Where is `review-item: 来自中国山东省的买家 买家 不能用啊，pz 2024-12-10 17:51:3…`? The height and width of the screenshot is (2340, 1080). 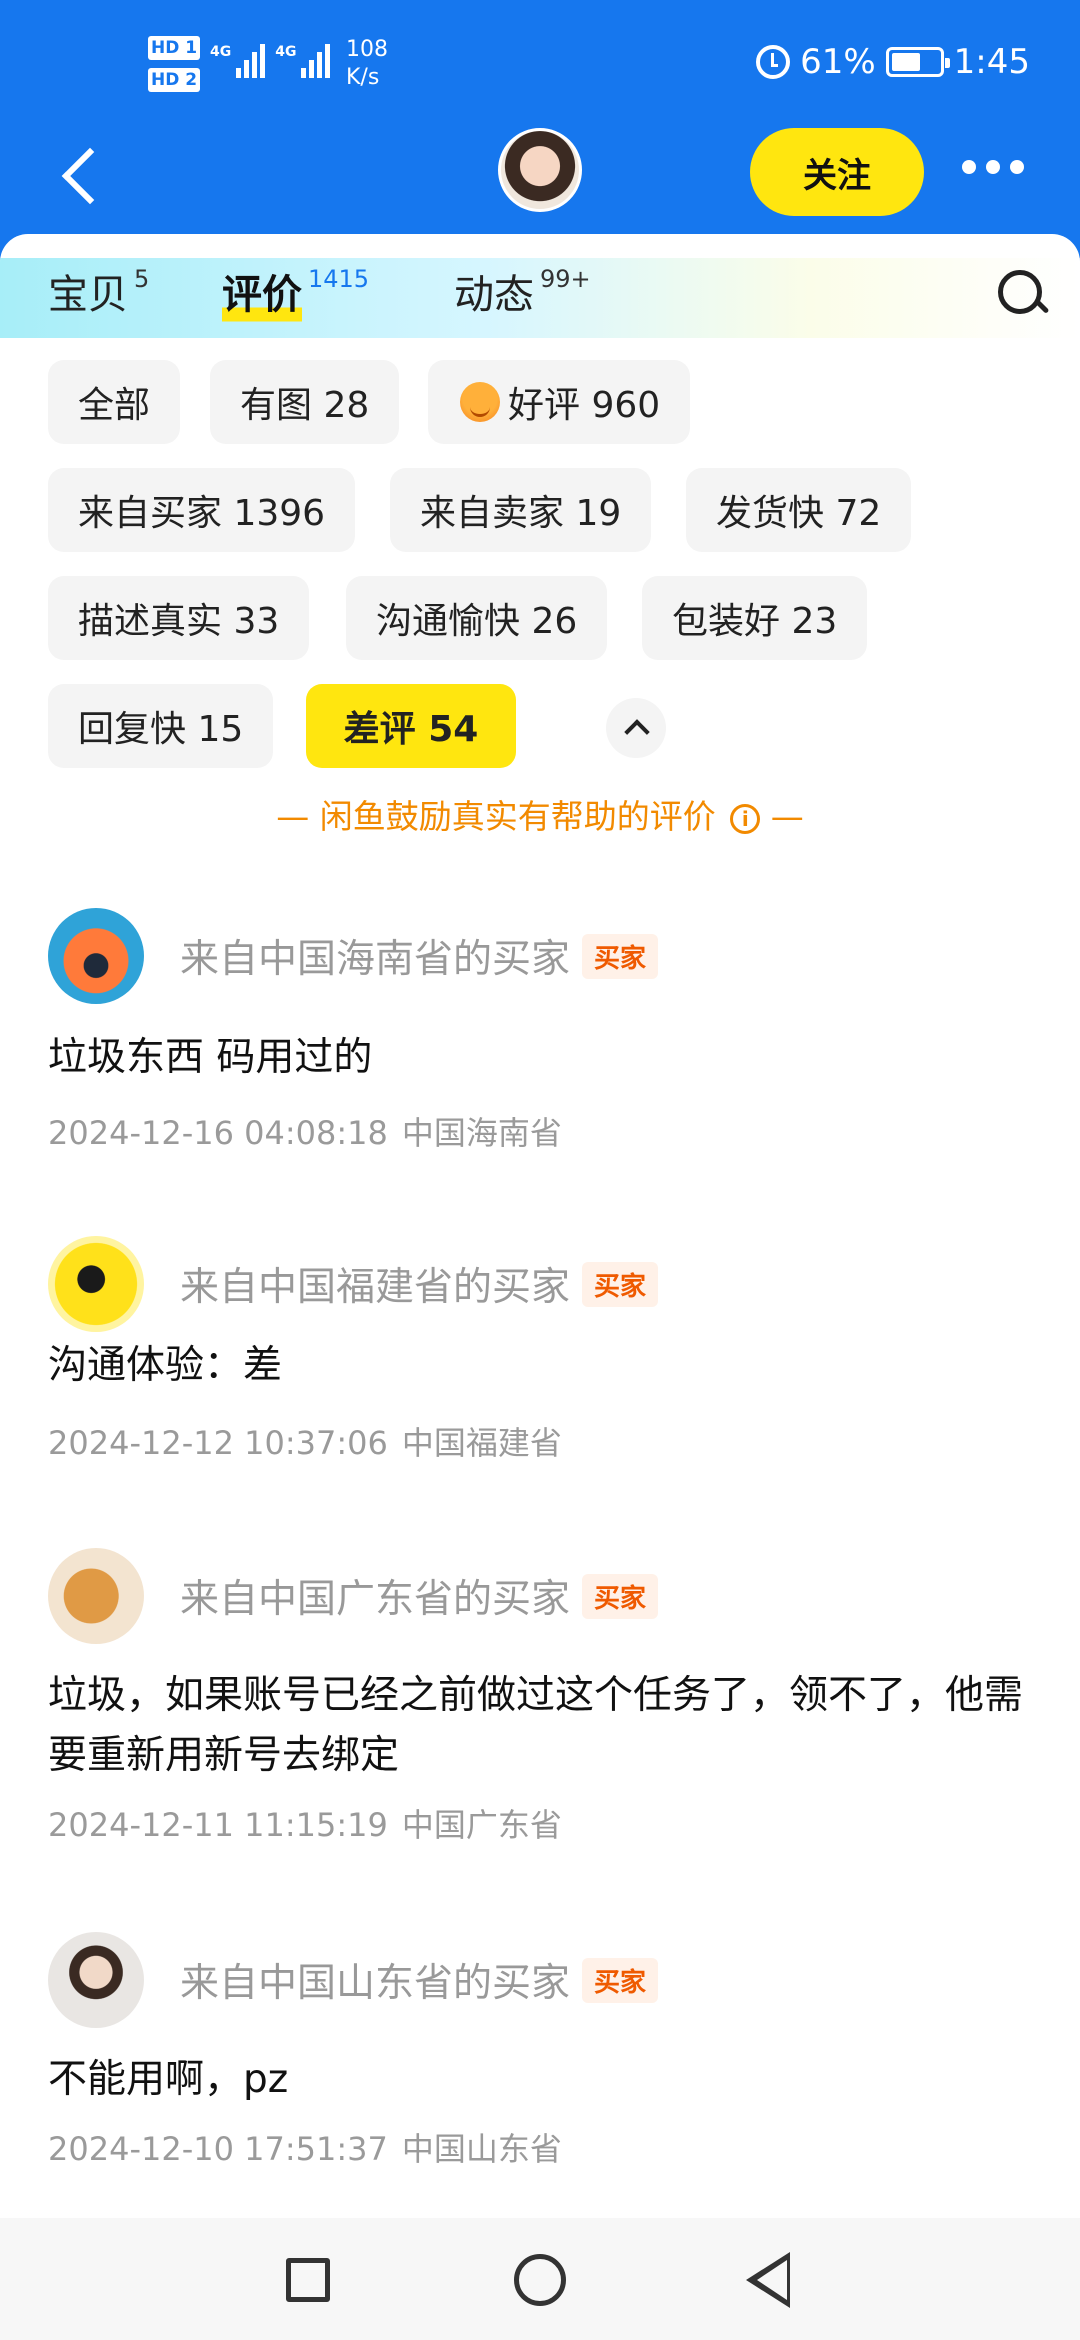
review-item: 来自中国山东省的买家 买家 不能用啊，pz 2024-12-10 17:51:3… is located at coordinates (543, 2050).